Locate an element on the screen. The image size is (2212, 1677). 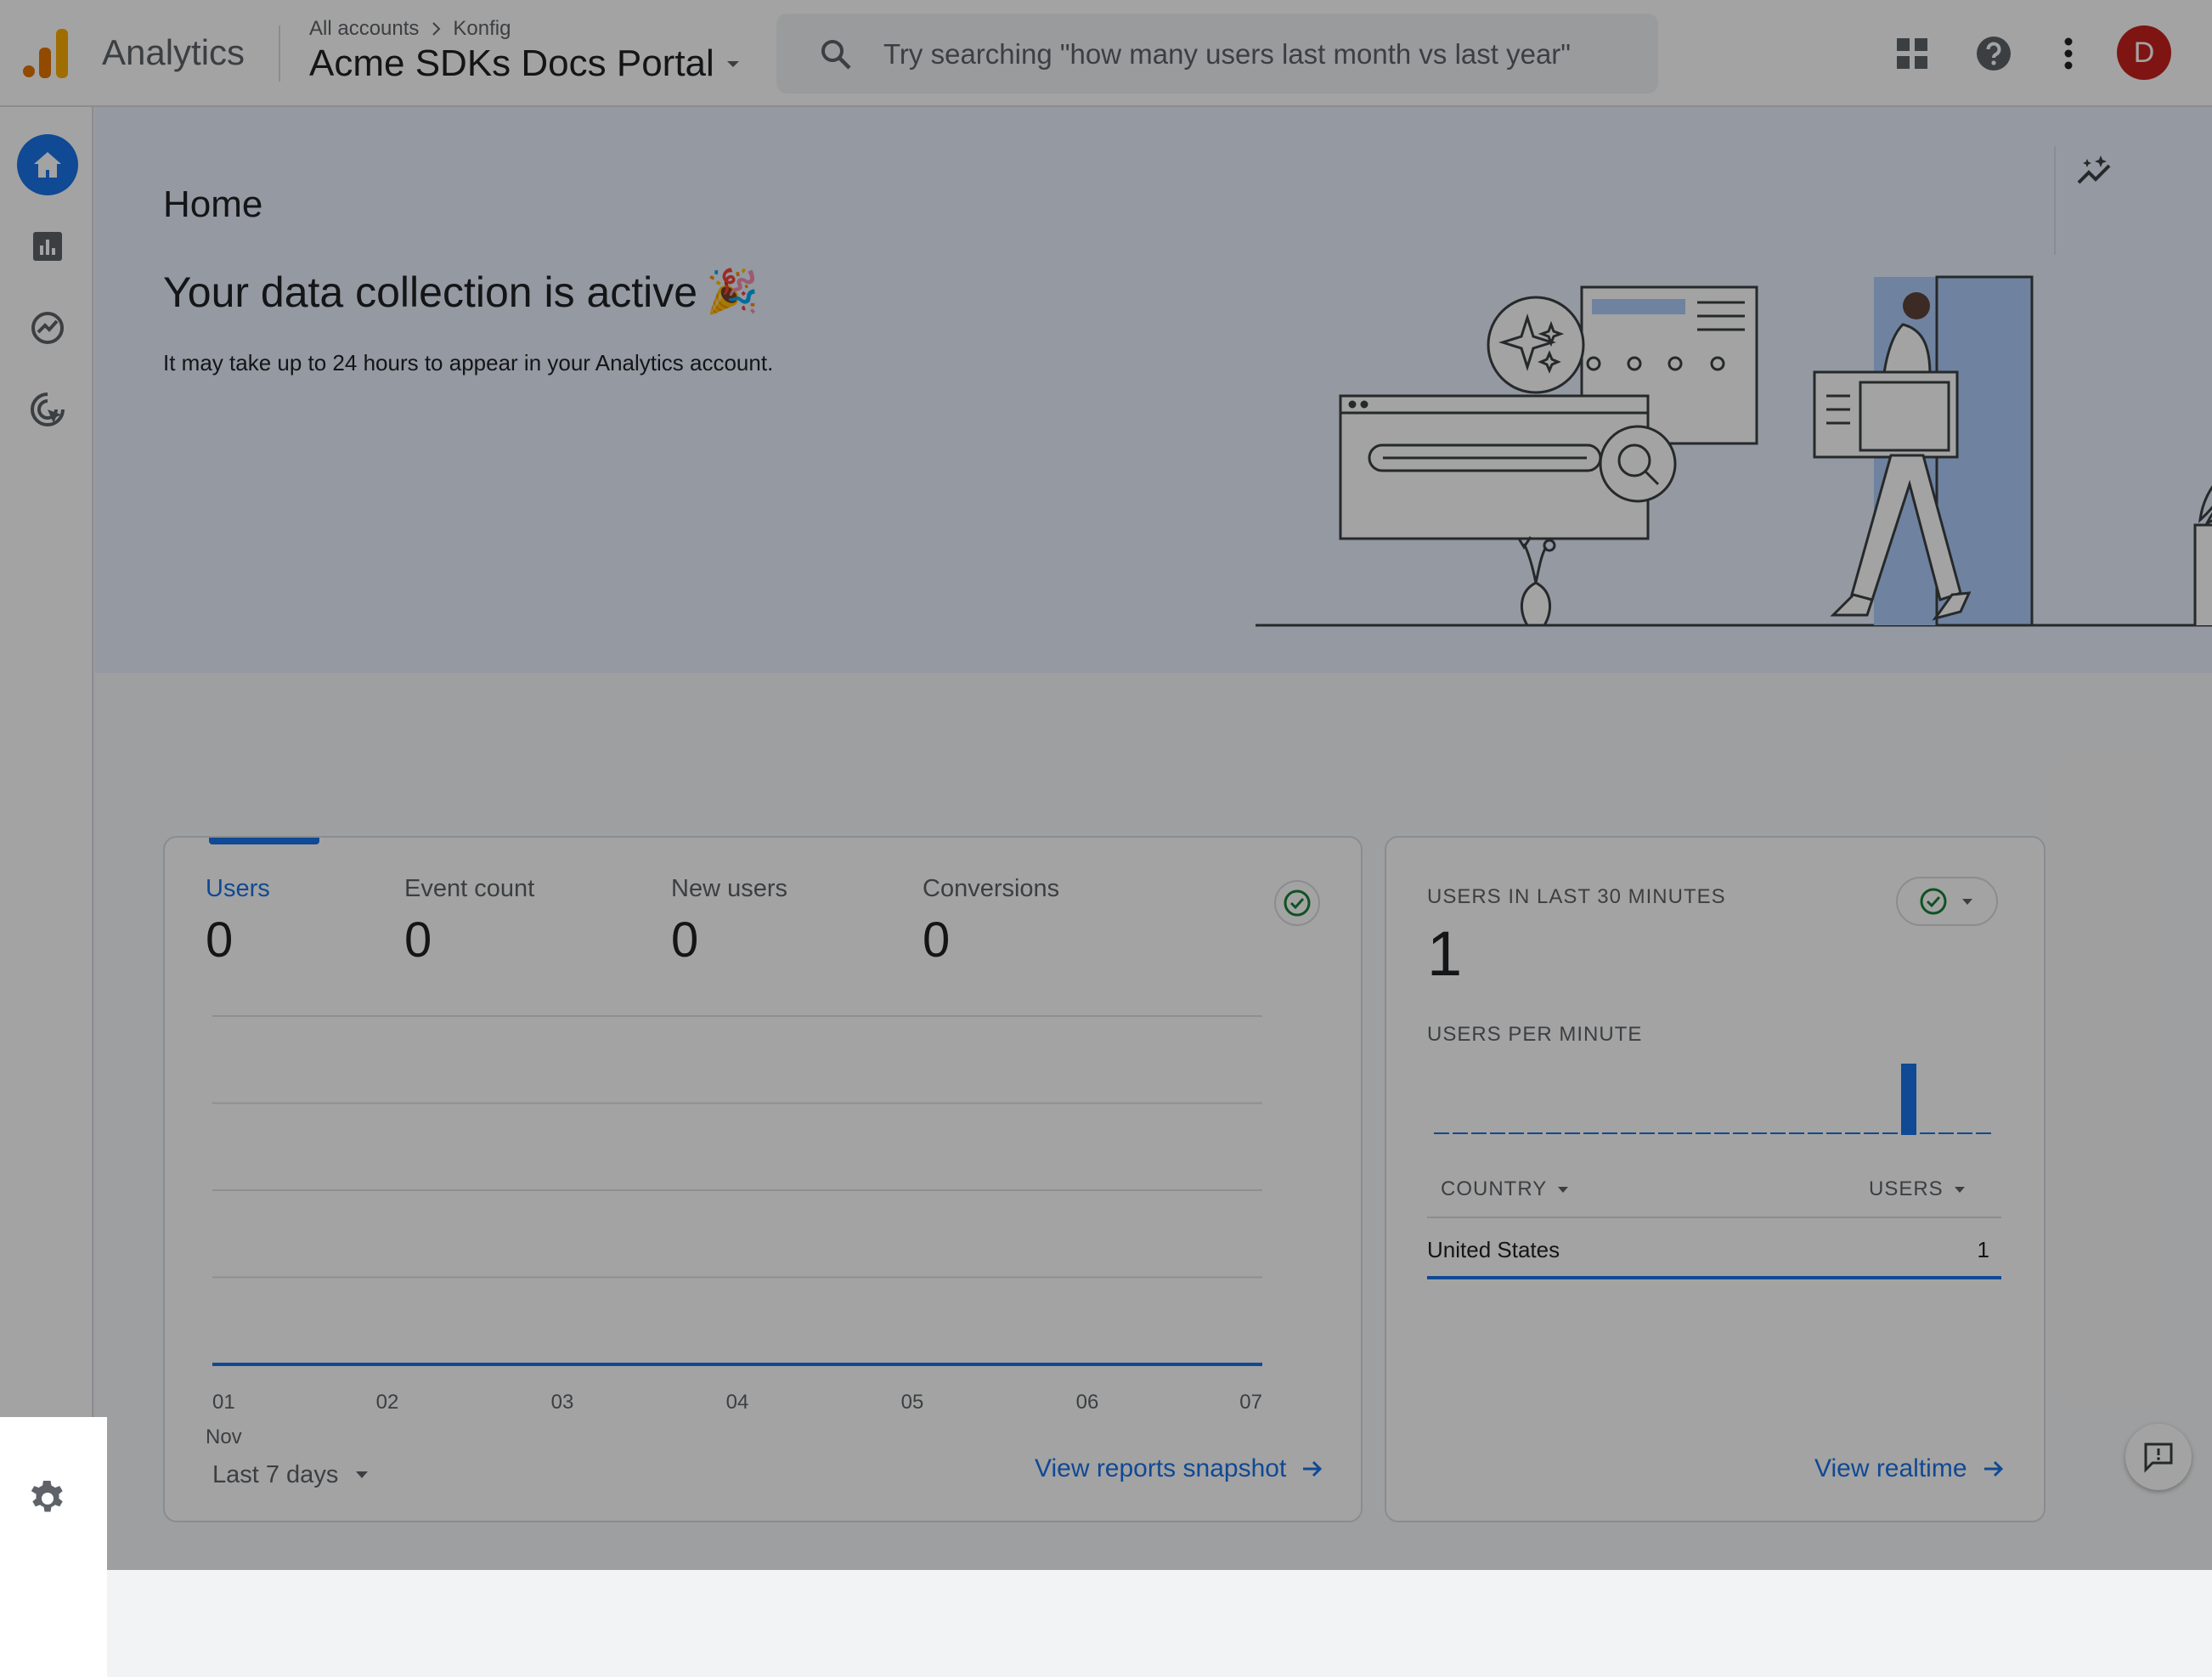
feedback-button is located at coordinates (2158, 1457).